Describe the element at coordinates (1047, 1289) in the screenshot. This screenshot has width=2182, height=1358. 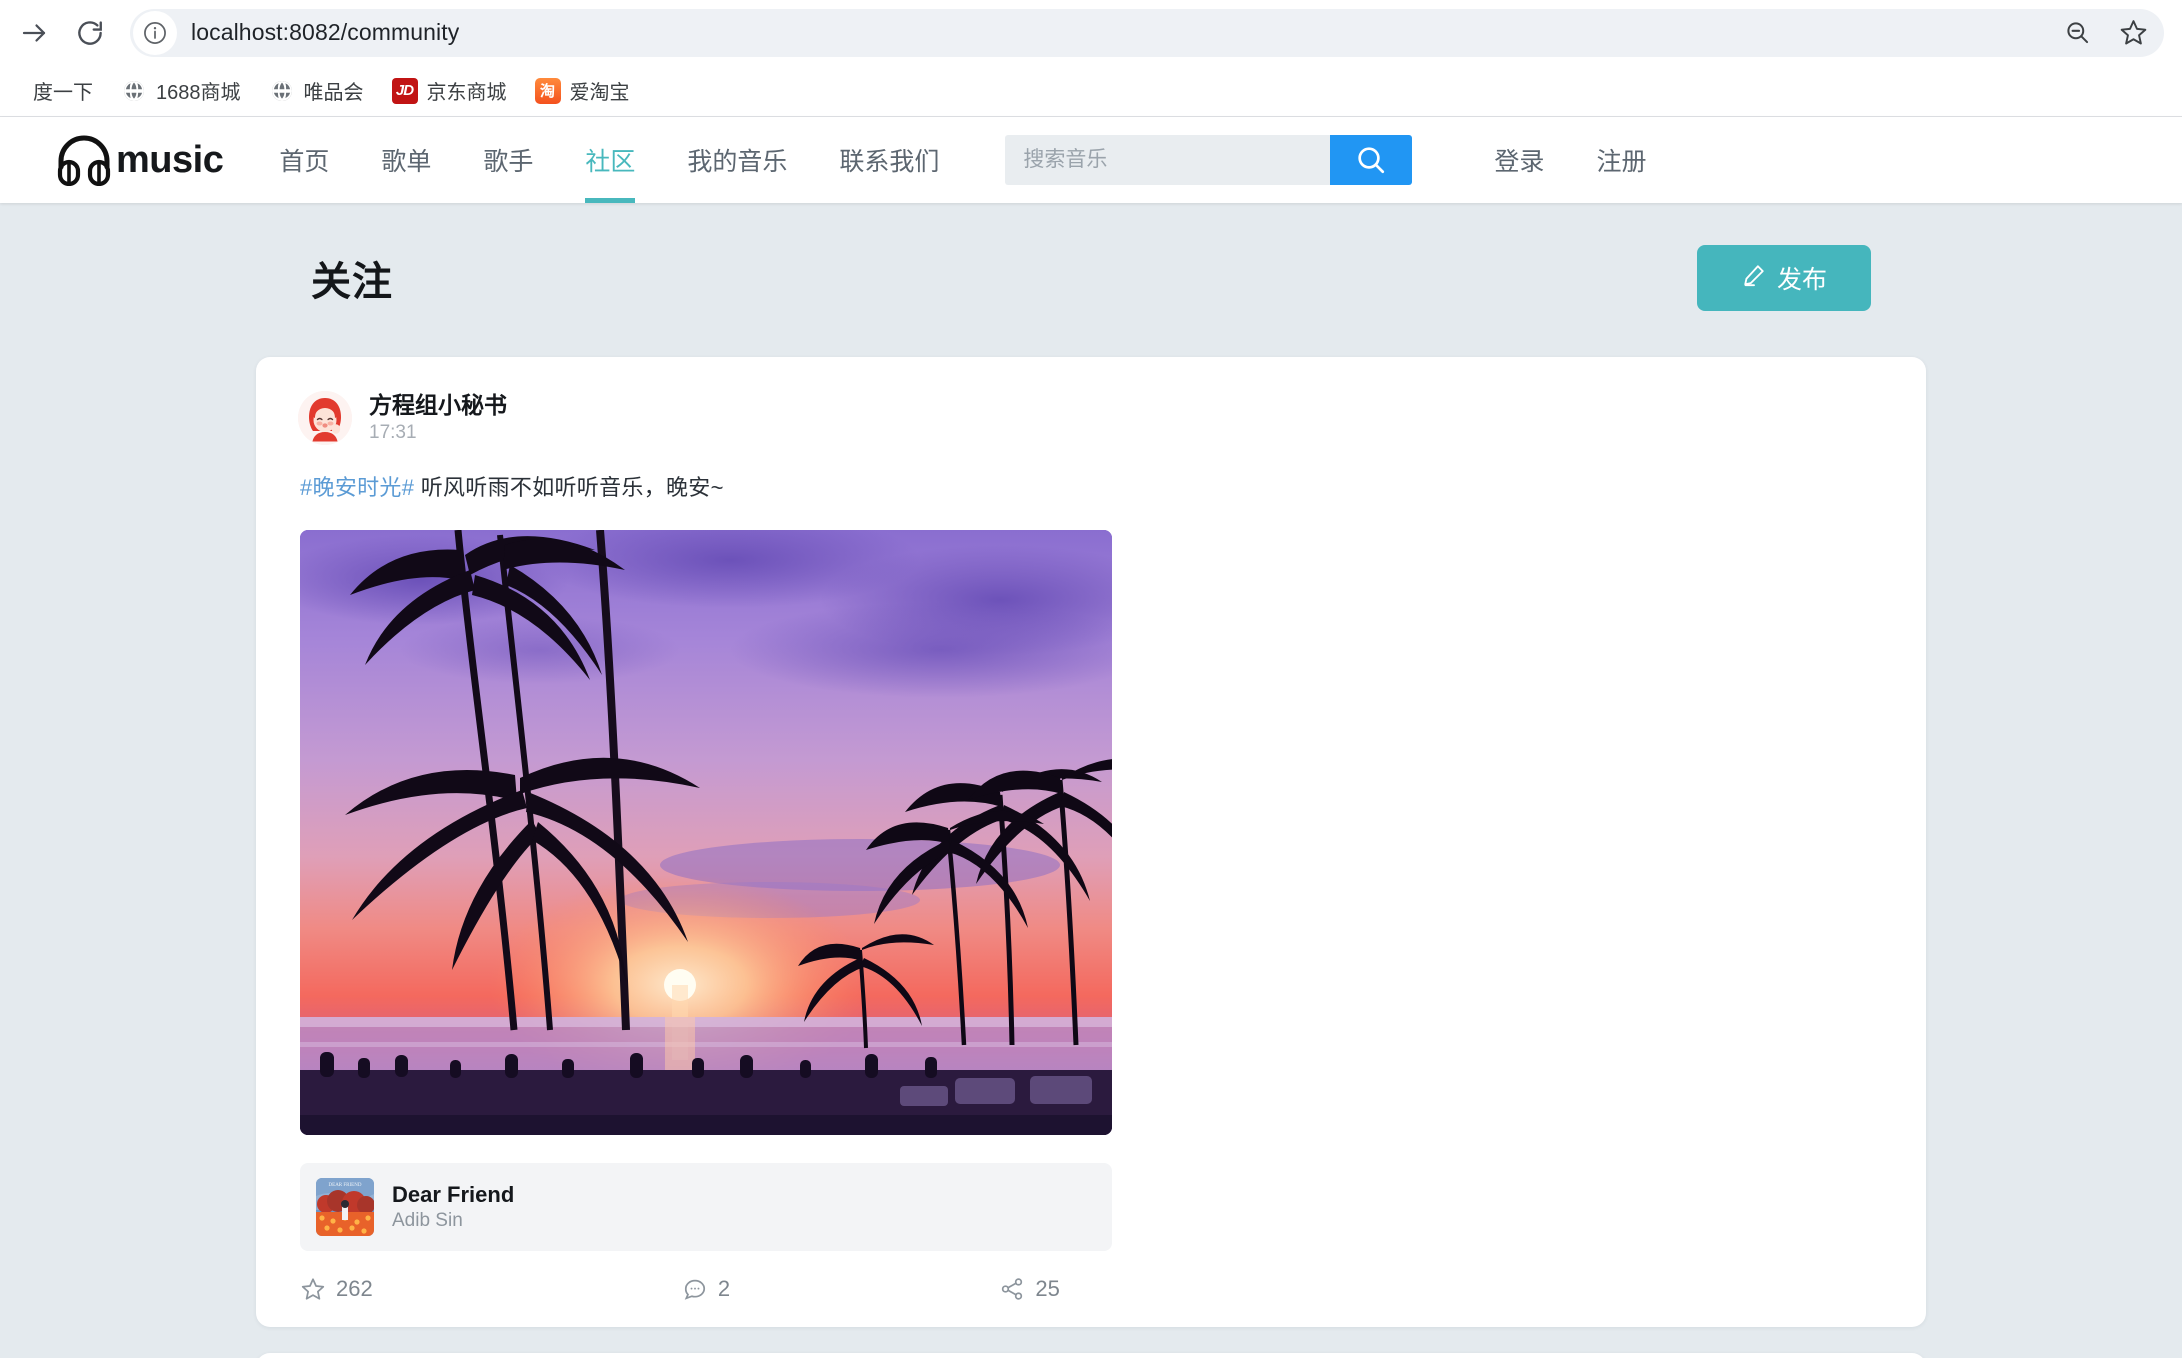
I see `share-count: 25` at that location.